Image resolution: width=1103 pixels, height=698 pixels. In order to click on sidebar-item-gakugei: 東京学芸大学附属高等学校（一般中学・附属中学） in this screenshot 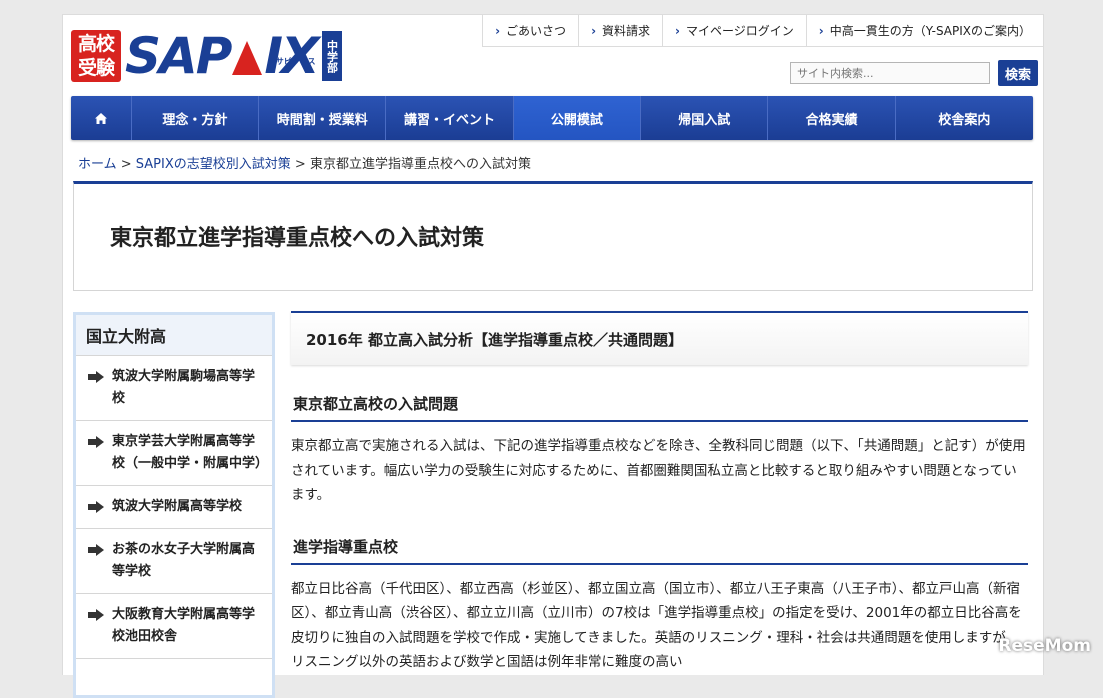, I will do `click(174, 453)`.